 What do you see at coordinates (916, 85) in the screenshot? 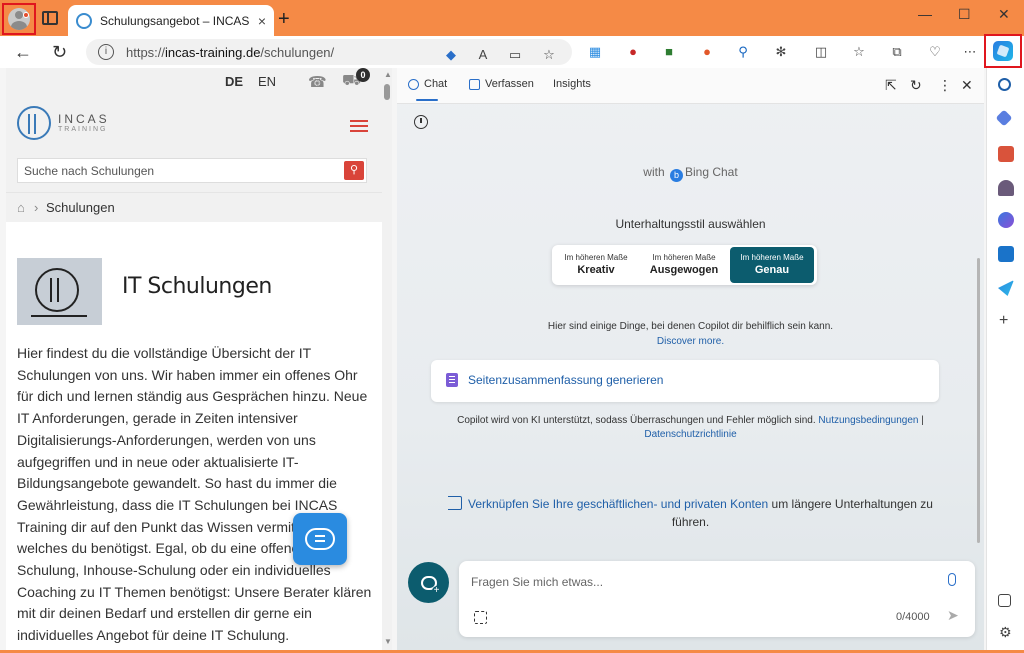
I see `refresh-panel-icon: ↻` at bounding box center [916, 85].